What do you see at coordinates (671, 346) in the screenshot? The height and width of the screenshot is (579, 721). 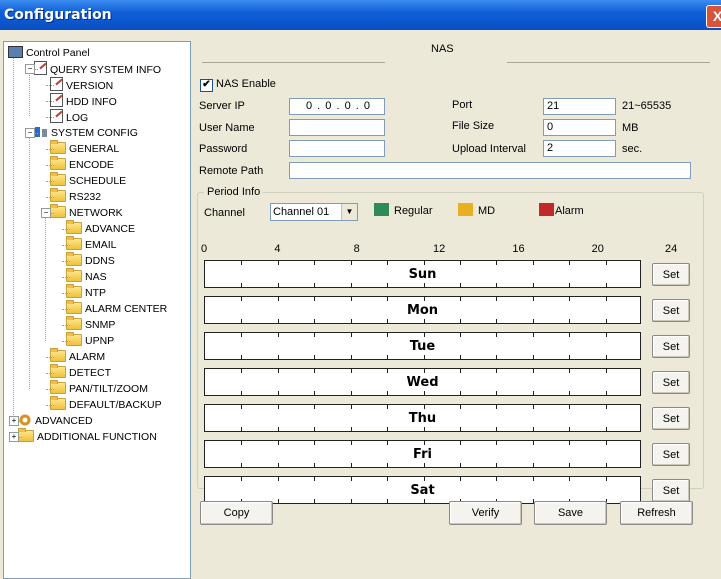 I see `set-button-tue: Set` at bounding box center [671, 346].